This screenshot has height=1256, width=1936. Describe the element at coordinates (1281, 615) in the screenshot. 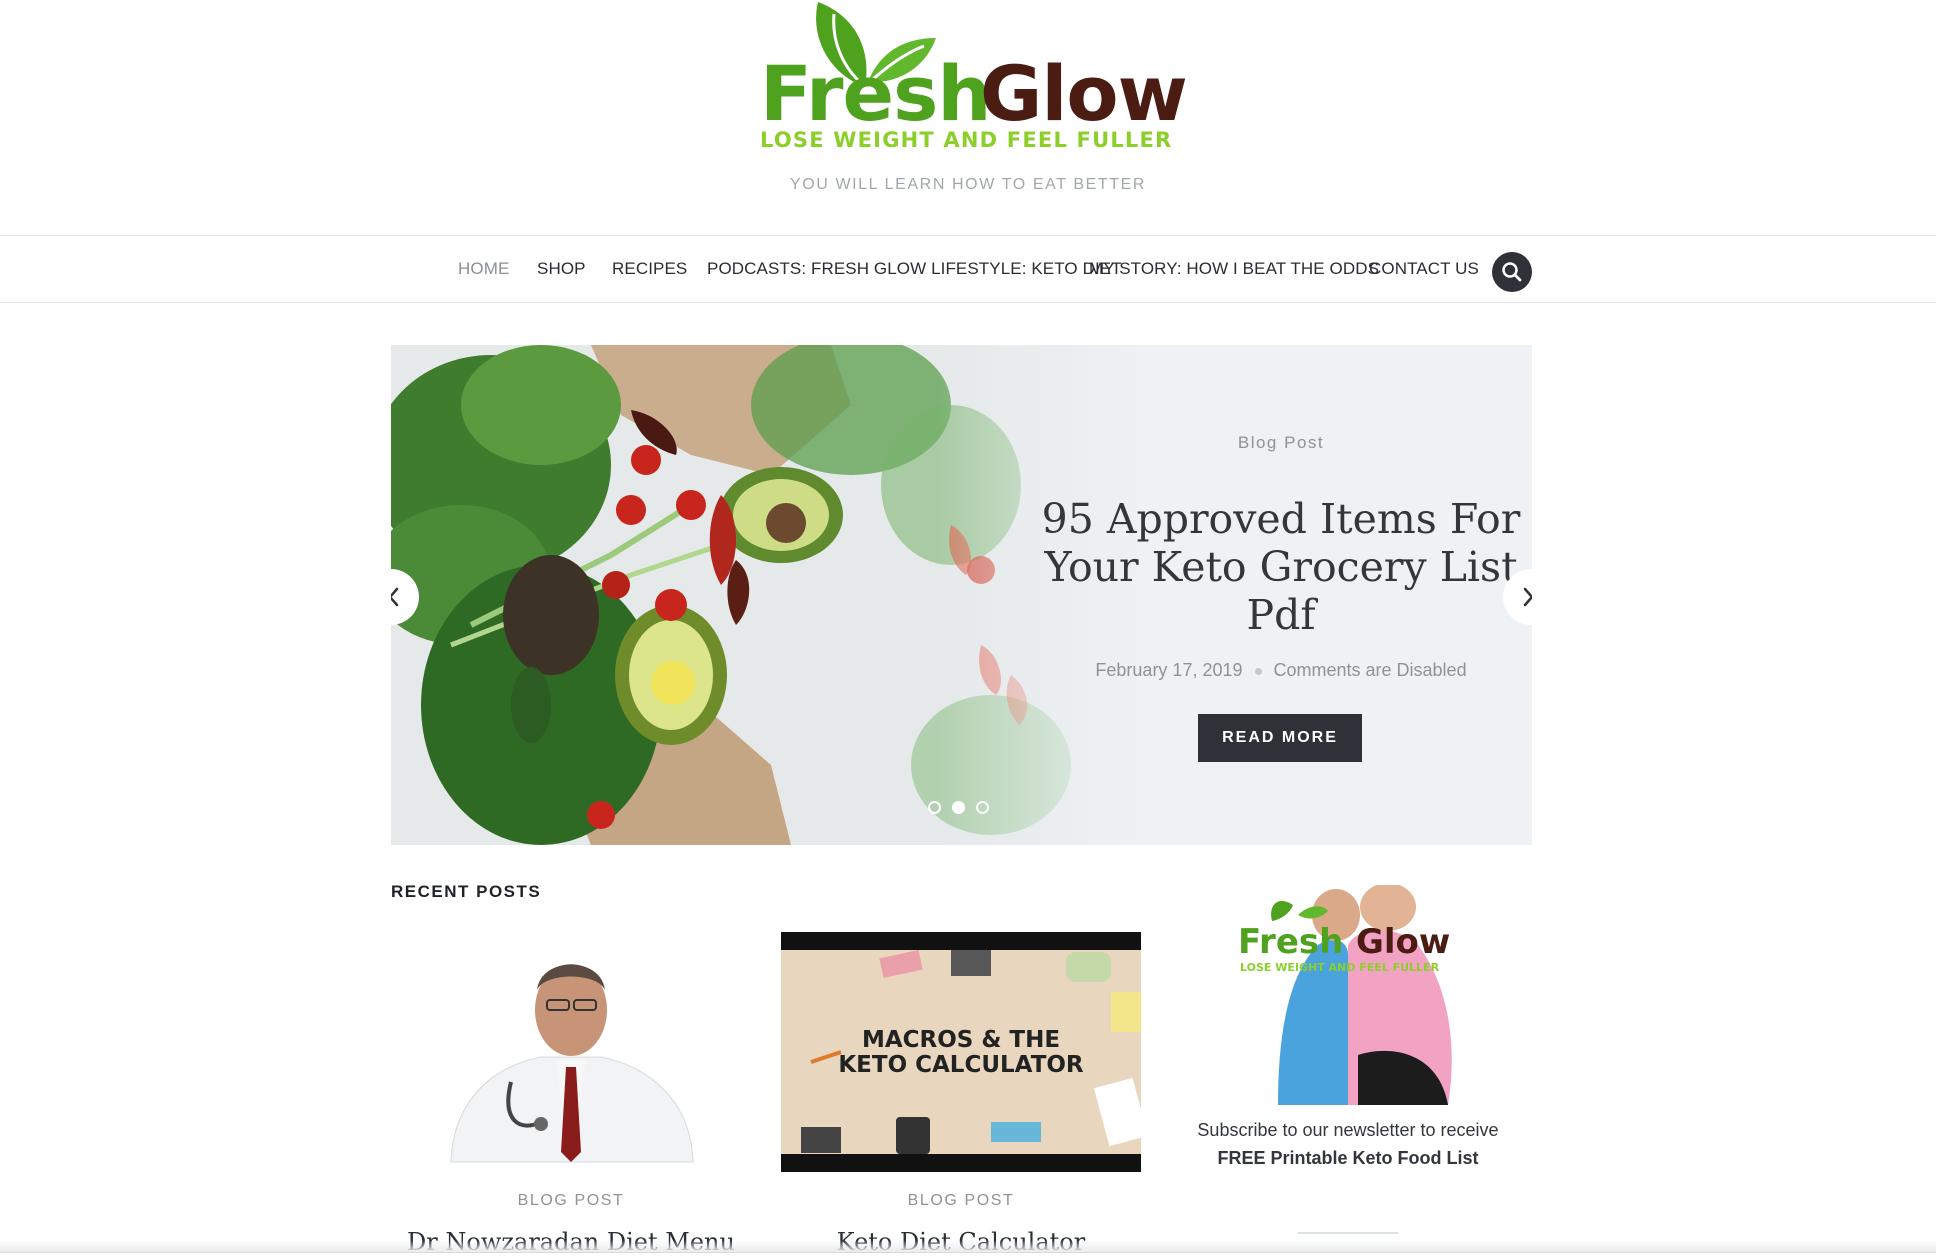

I see `slide-title-line: Pdf` at that location.